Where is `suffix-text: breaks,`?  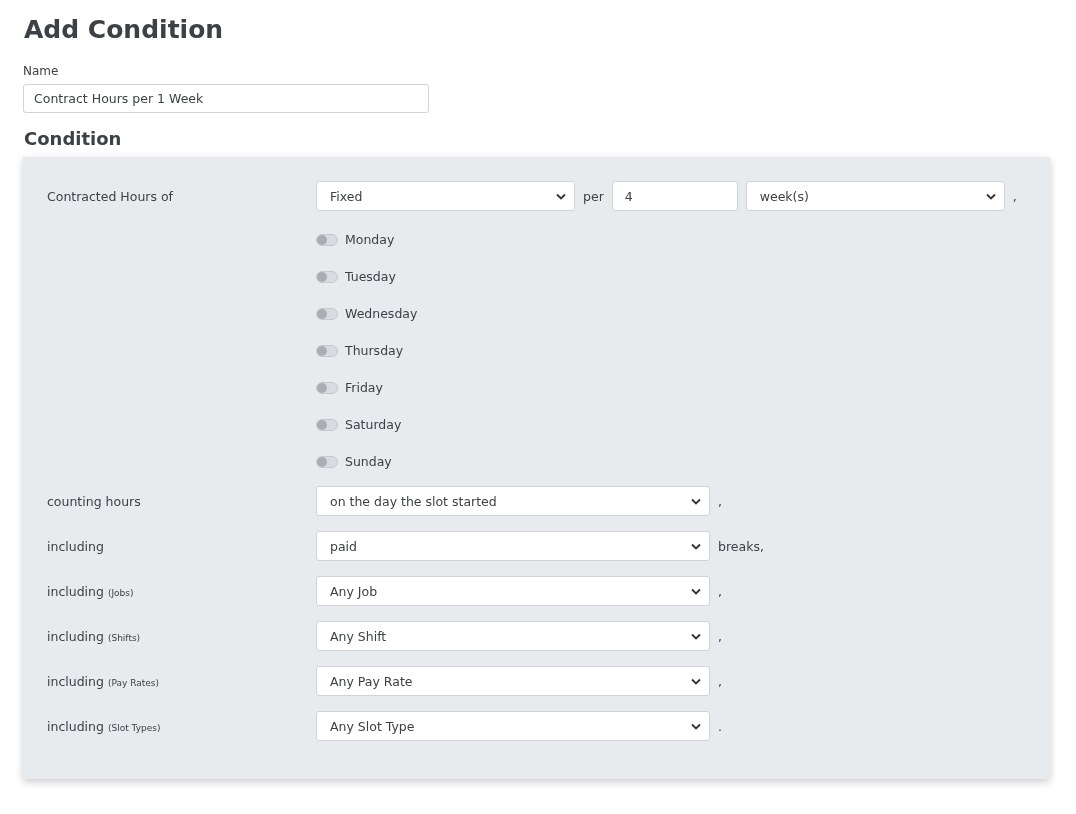 suffix-text: breaks, is located at coordinates (741, 546).